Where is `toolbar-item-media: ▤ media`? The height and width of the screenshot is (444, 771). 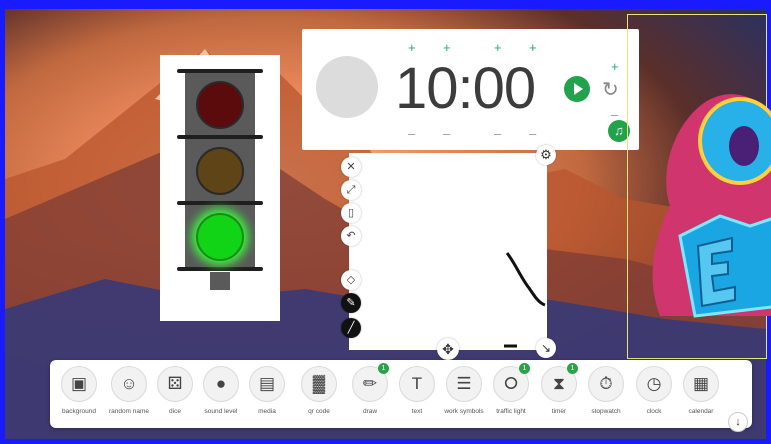
toolbar-item-media: ▤ media is located at coordinates (267, 390).